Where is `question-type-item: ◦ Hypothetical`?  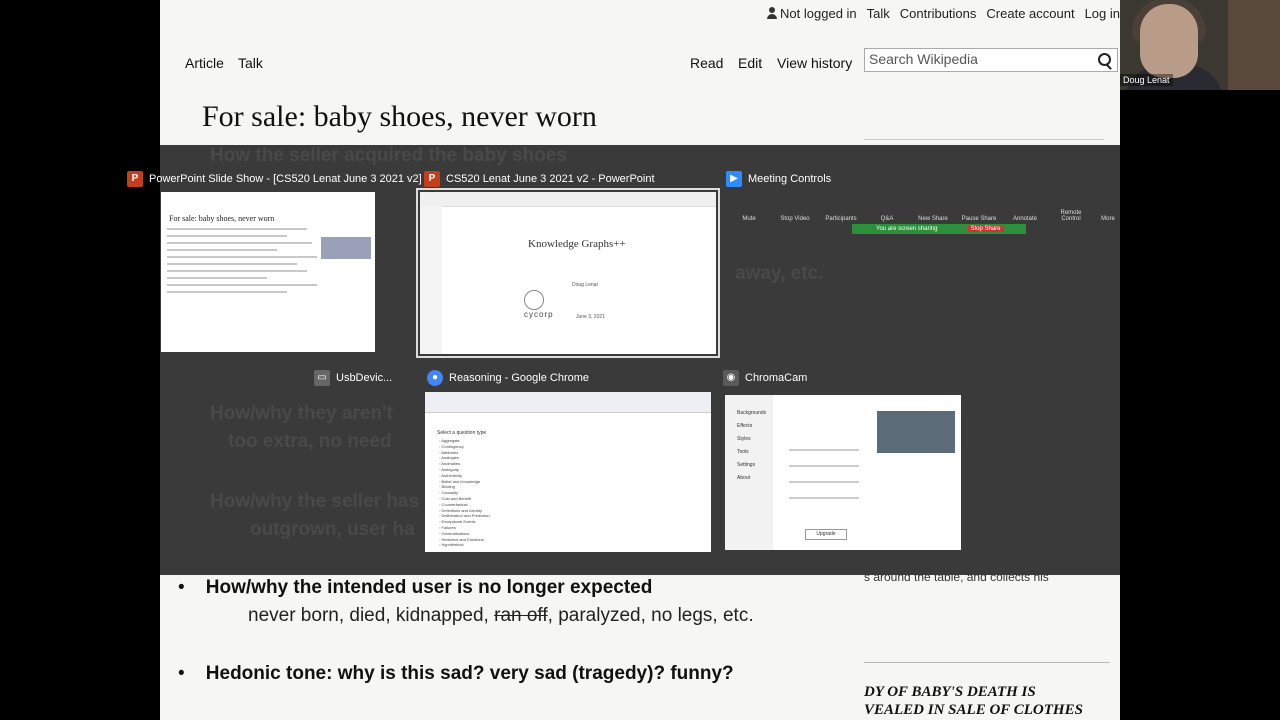
question-type-item: ◦ Hypothetical is located at coordinates (464, 545).